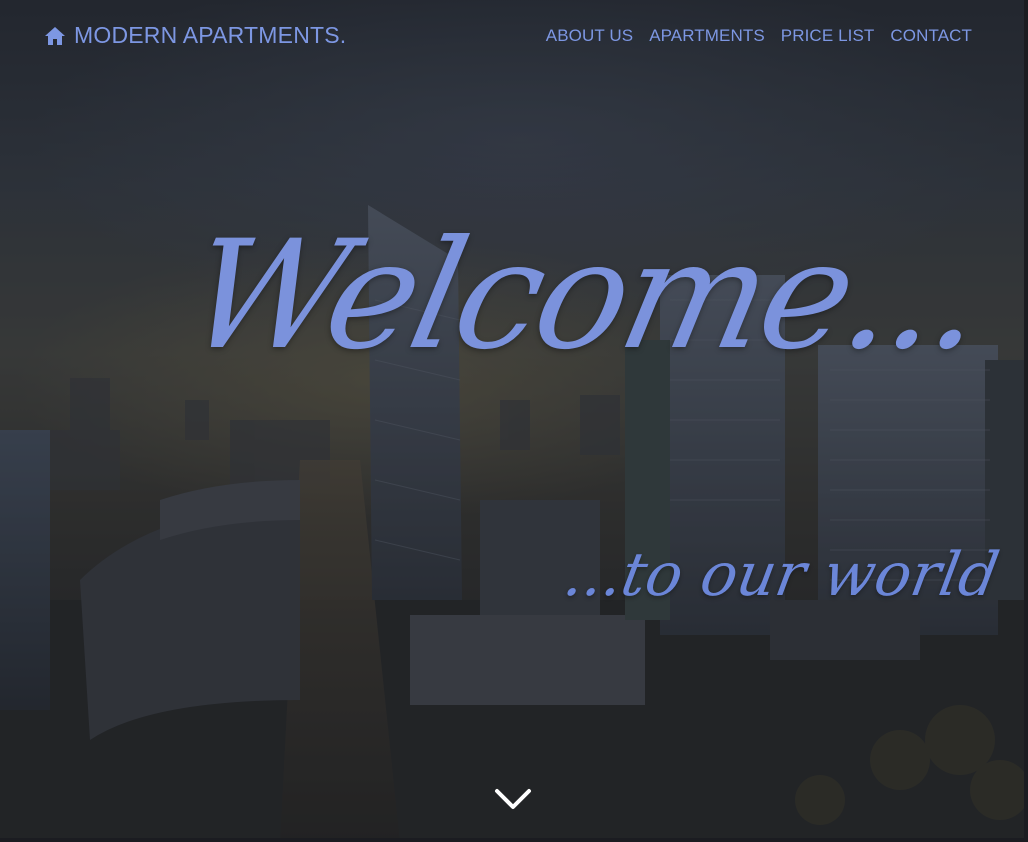 The image size is (1028, 842). I want to click on nav-price-list: PRICE LIST, so click(828, 36).